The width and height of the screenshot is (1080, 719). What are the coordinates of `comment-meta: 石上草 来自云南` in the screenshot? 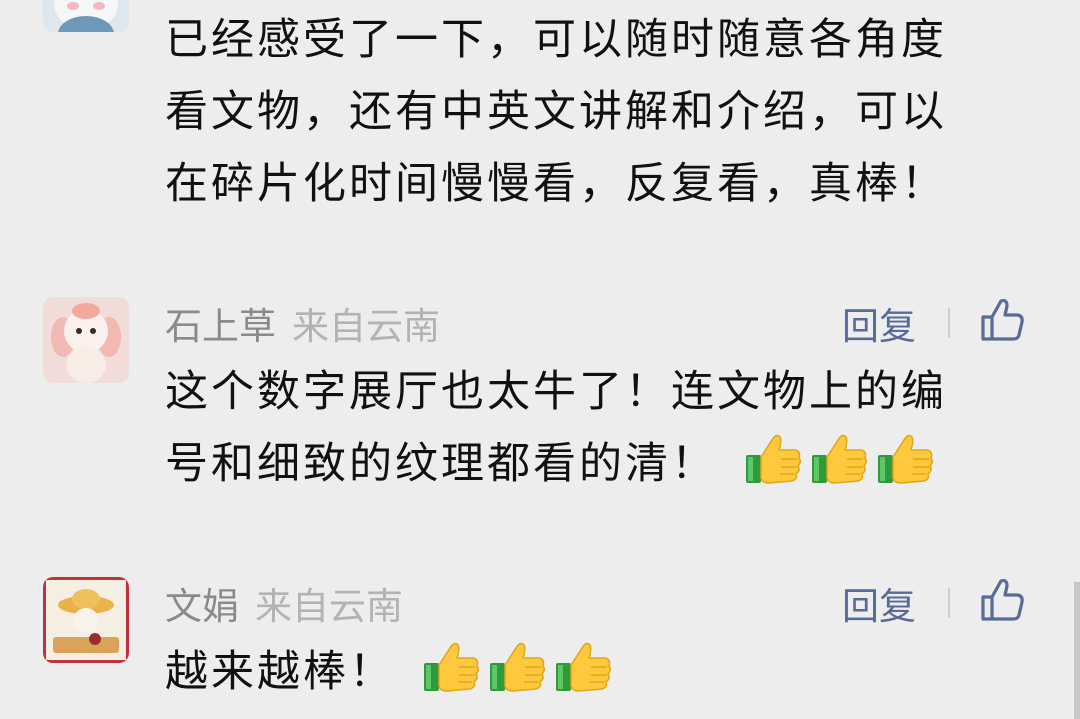 It's located at (302, 322).